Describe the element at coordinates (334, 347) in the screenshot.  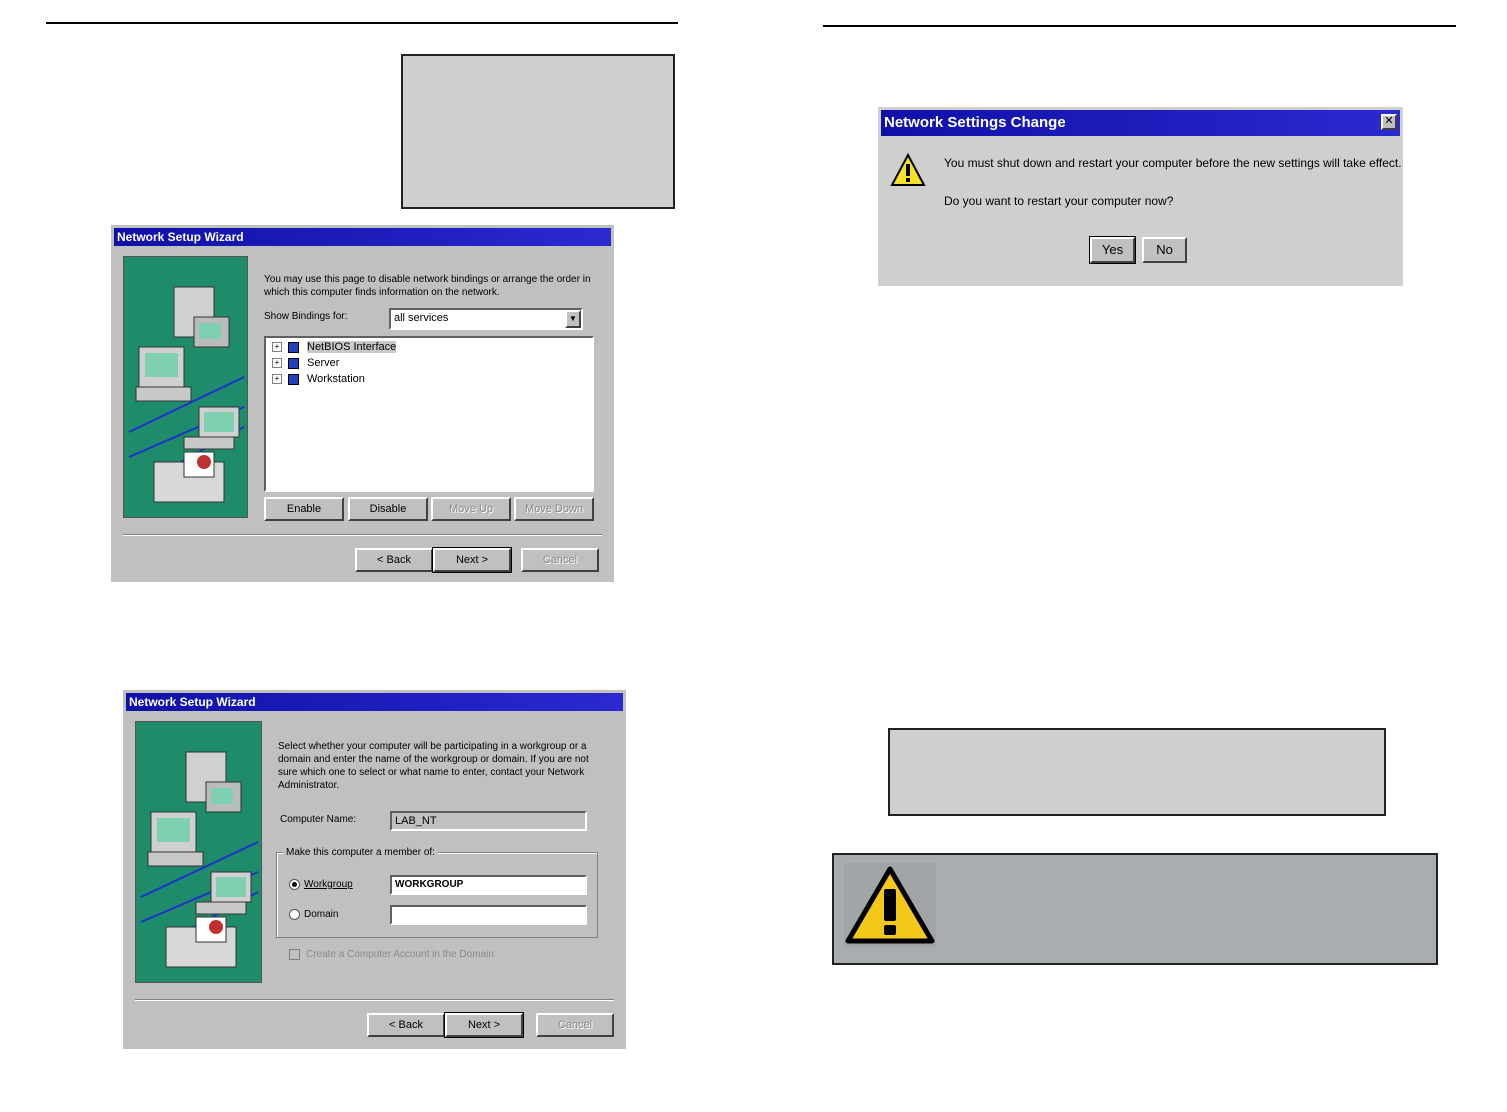
I see `tree-item: + NetBIOS Interface` at that location.